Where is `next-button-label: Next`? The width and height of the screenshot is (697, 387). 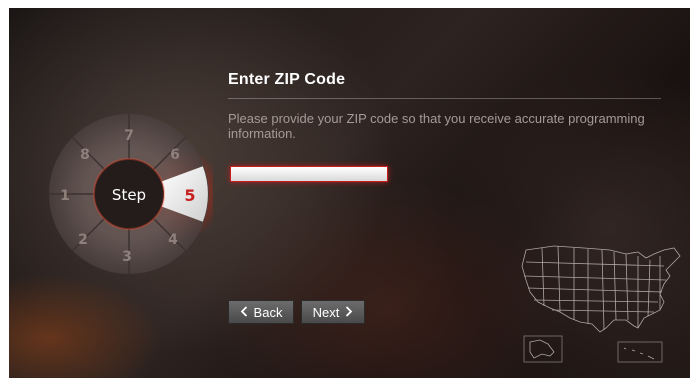 next-button-label: Next is located at coordinates (326, 312).